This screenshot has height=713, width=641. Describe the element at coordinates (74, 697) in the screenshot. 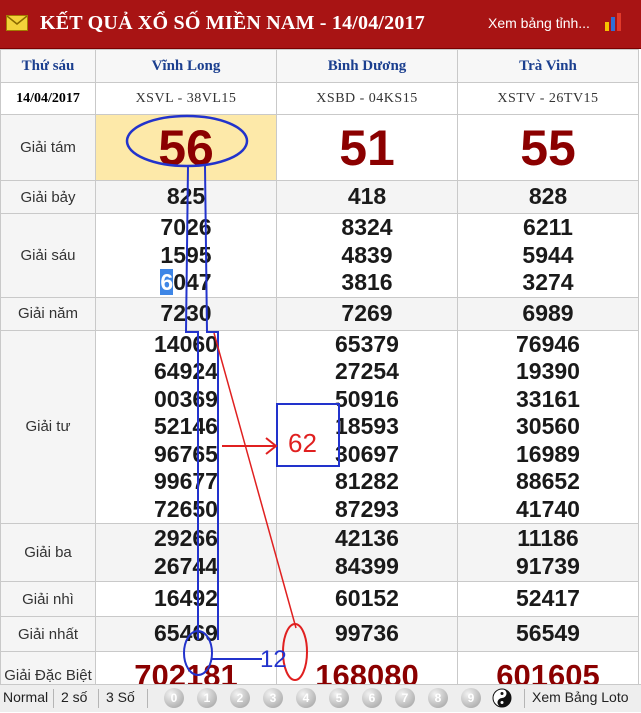

I see `two-digit-button: 2 số` at that location.